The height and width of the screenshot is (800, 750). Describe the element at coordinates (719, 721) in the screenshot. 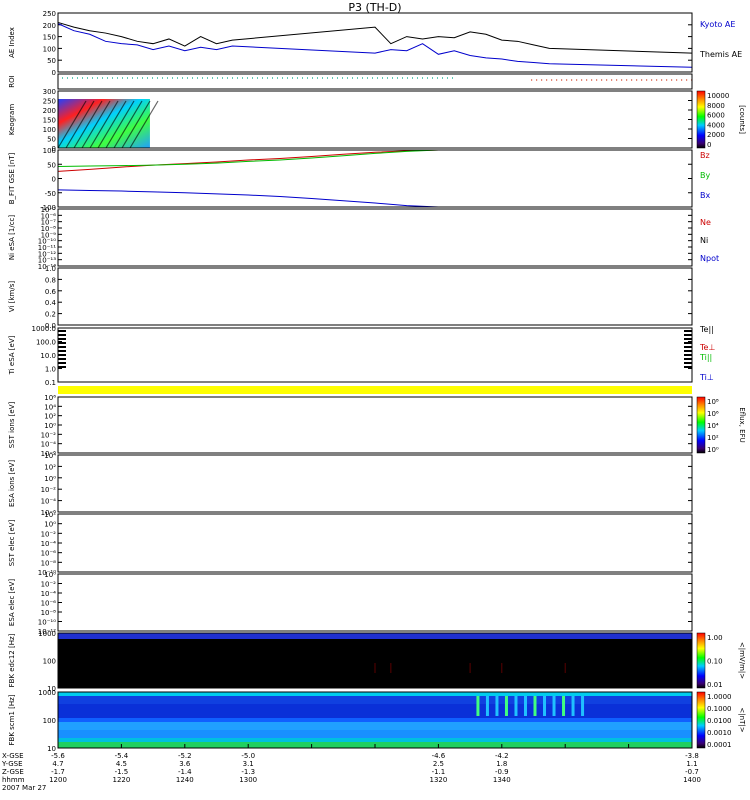

I see `colorbar-tick-label: 0.0100` at that location.